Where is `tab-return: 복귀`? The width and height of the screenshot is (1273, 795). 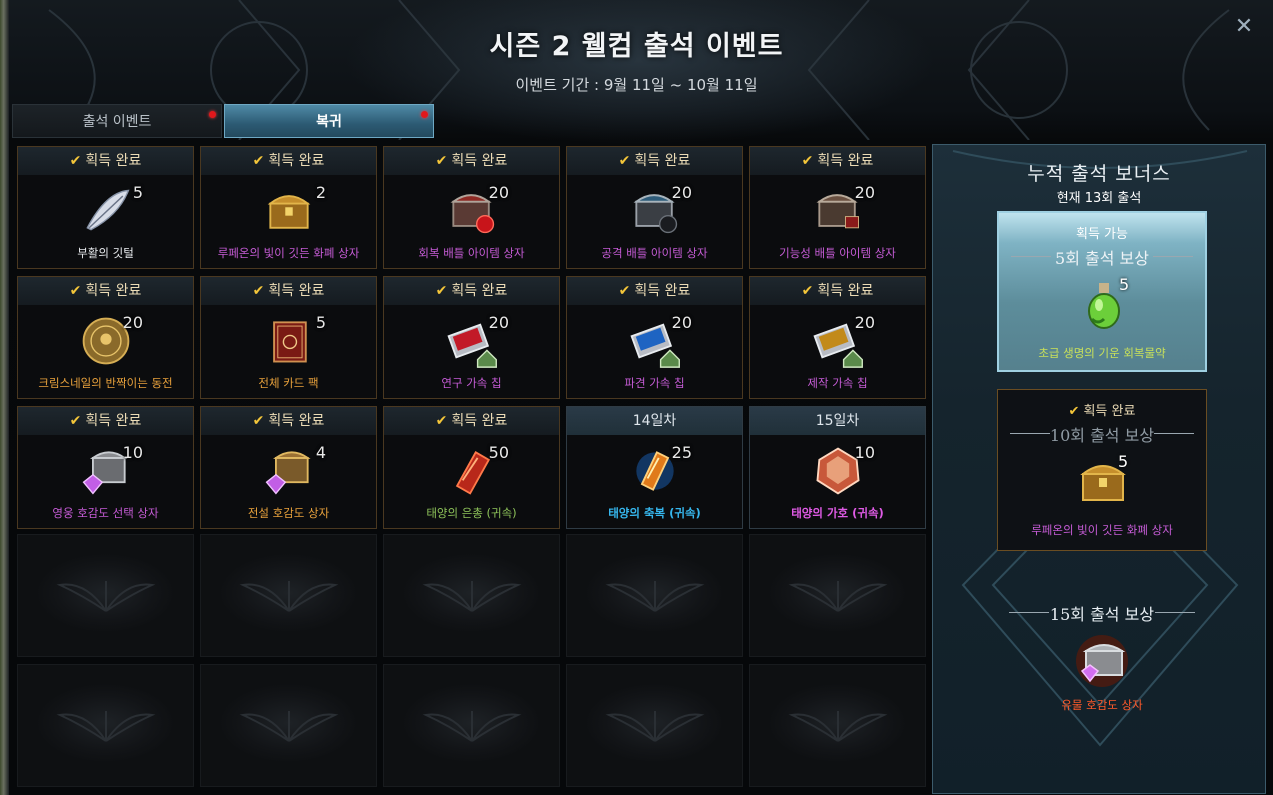
tab-return: 복귀 is located at coordinates (329, 121).